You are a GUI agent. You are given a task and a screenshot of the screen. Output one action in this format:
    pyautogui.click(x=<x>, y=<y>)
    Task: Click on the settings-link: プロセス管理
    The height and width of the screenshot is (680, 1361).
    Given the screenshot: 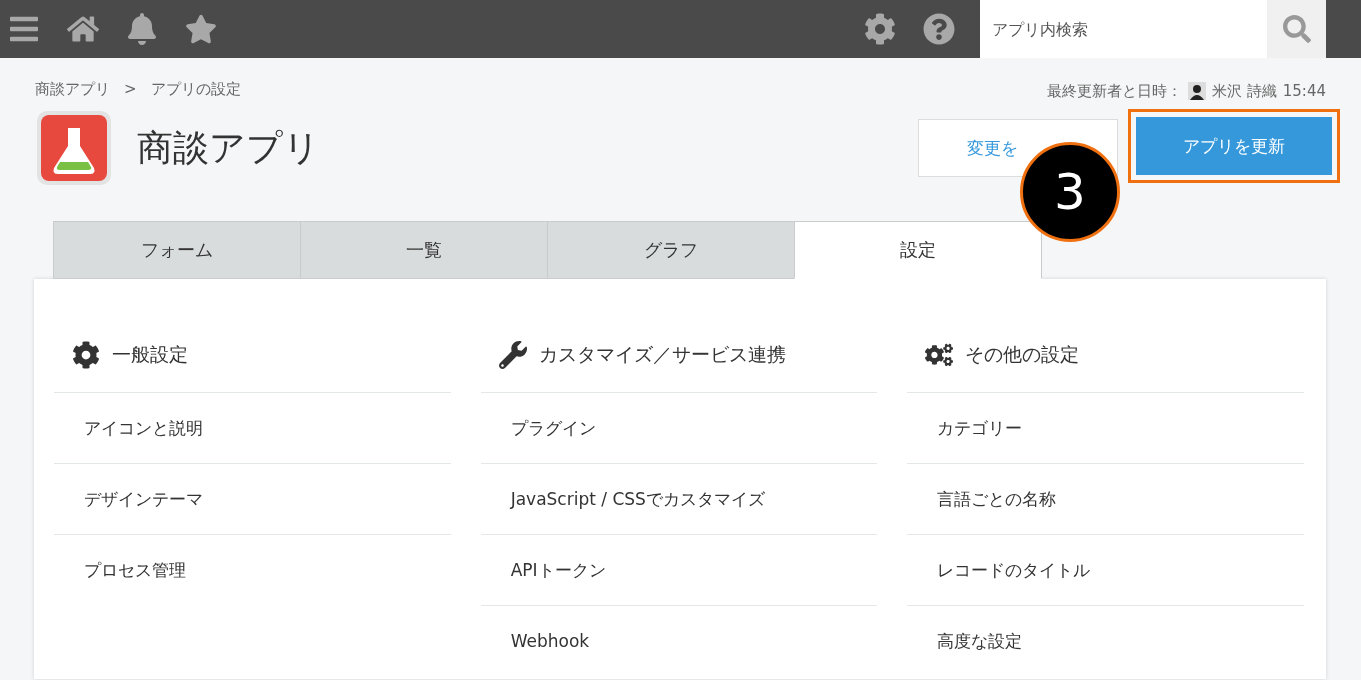 What is the action you would take?
    pyautogui.click(x=252, y=570)
    